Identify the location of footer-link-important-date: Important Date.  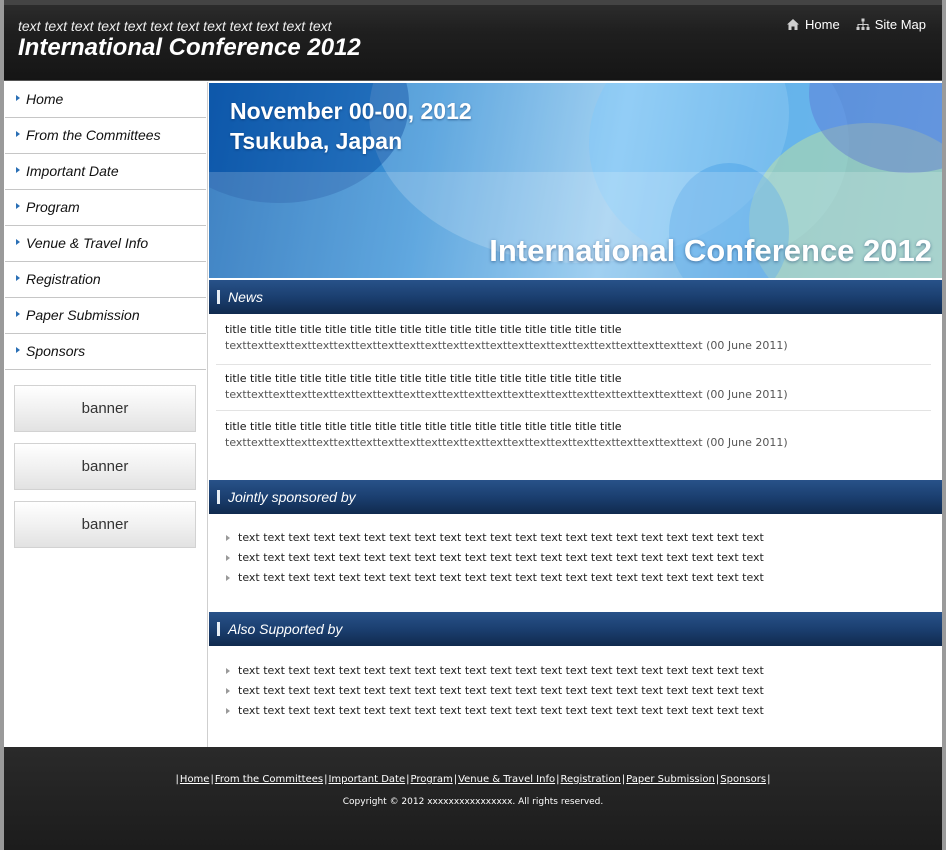
(366, 779).